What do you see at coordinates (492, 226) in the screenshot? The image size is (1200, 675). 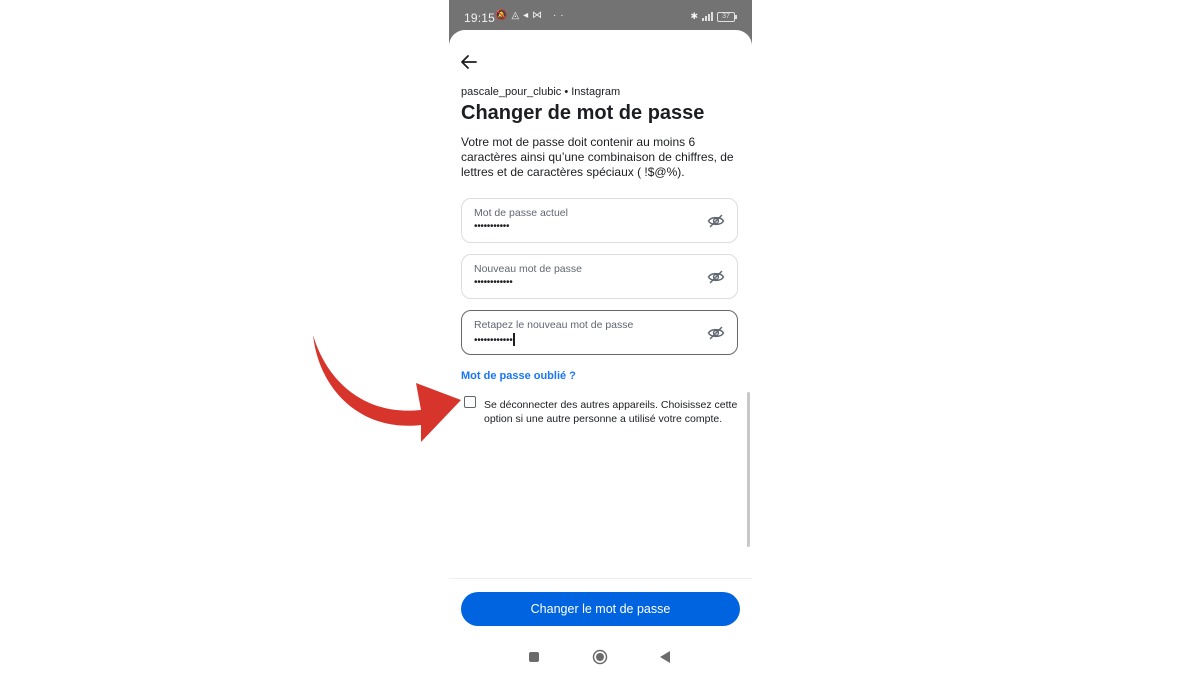 I see `field-value: •••••••••••` at bounding box center [492, 226].